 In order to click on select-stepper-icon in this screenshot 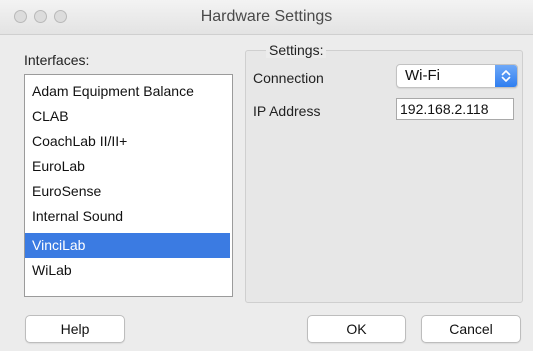, I will do `click(506, 76)`.